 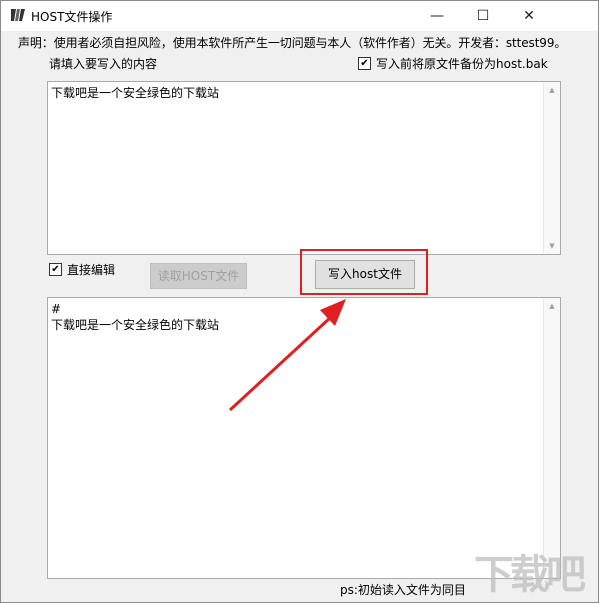 I want to click on footer-note: ps:初始读入文件为同目, so click(x=403, y=590).